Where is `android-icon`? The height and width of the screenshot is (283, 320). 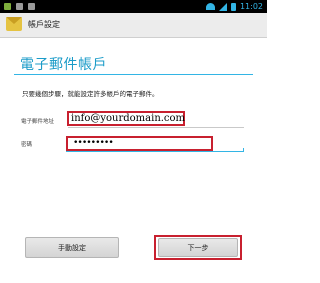 android-icon is located at coordinates (31, 6).